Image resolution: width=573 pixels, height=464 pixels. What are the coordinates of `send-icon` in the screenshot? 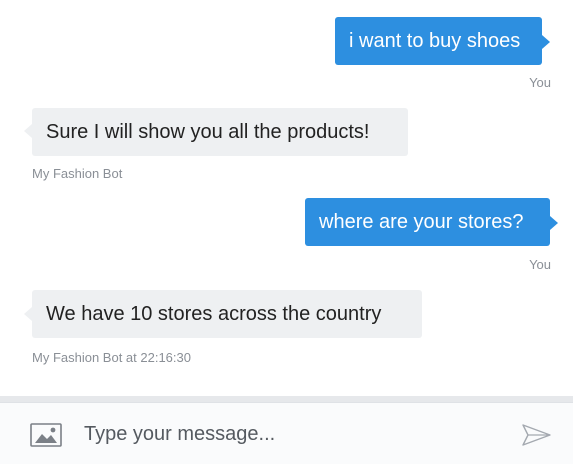 It's located at (537, 435).